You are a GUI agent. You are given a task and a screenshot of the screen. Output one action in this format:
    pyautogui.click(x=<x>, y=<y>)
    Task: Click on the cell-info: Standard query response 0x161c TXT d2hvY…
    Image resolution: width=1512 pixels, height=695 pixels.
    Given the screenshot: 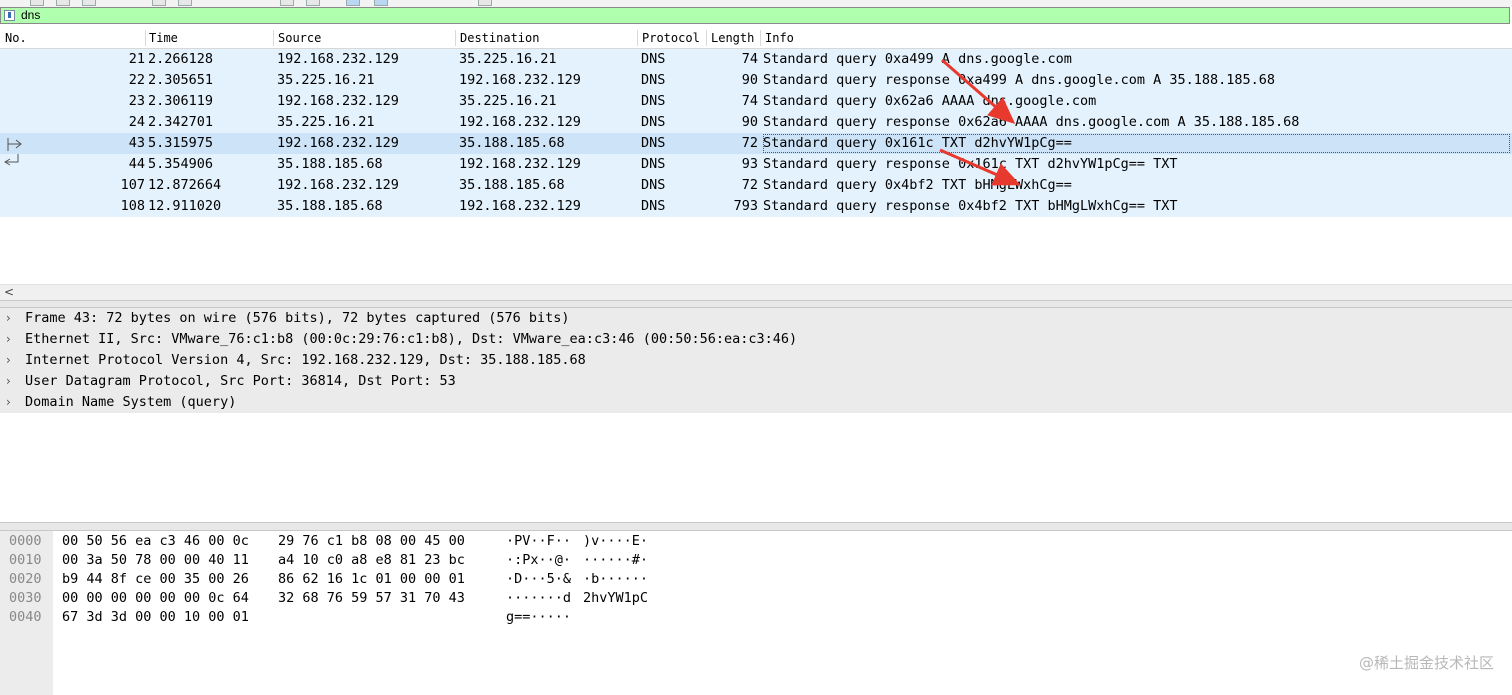 What is the action you would take?
    pyautogui.click(x=970, y=164)
    